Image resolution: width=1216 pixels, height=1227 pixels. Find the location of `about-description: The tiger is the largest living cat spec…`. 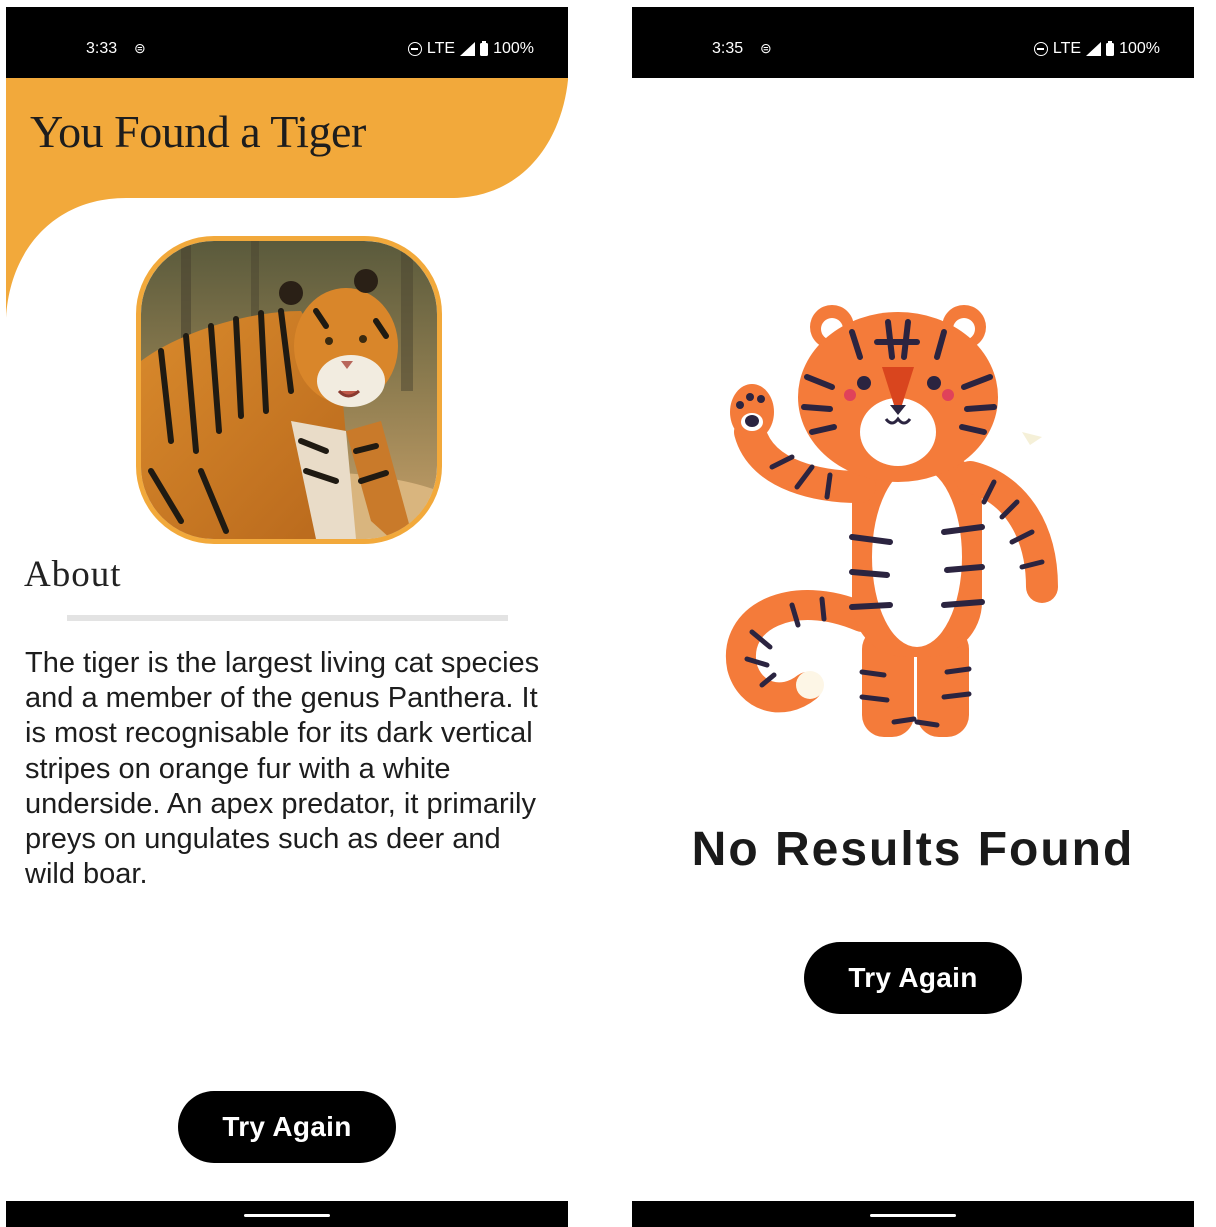

about-description: The tiger is the largest living cat spec… is located at coordinates (282, 769).